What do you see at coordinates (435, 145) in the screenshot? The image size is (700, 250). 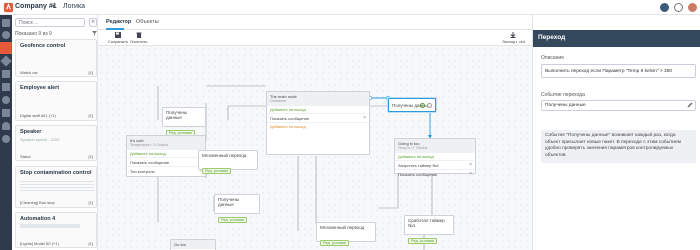 I see `node-header: Going in too Temp is 17 Celsius` at bounding box center [435, 145].